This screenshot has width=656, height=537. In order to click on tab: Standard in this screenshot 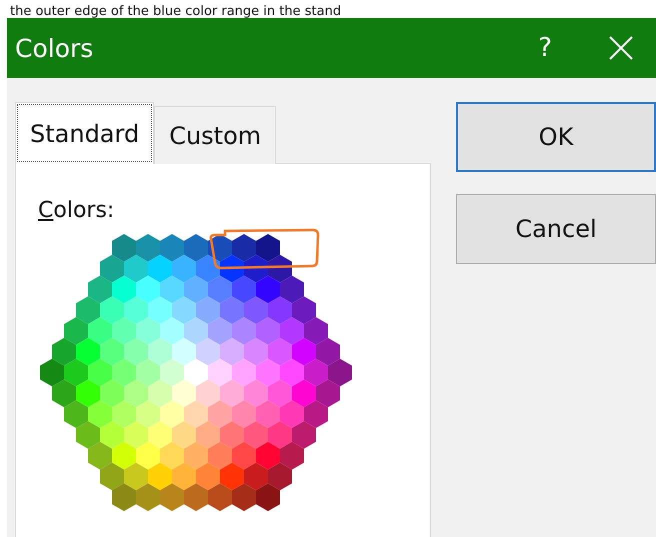, I will do `click(84, 133)`.